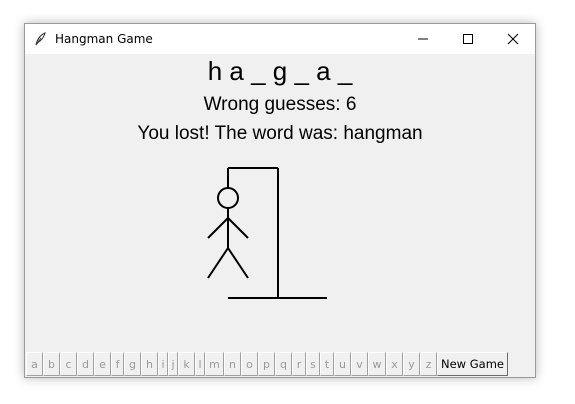  What do you see at coordinates (411, 364) in the screenshot?
I see `letter-button-y: y` at bounding box center [411, 364].